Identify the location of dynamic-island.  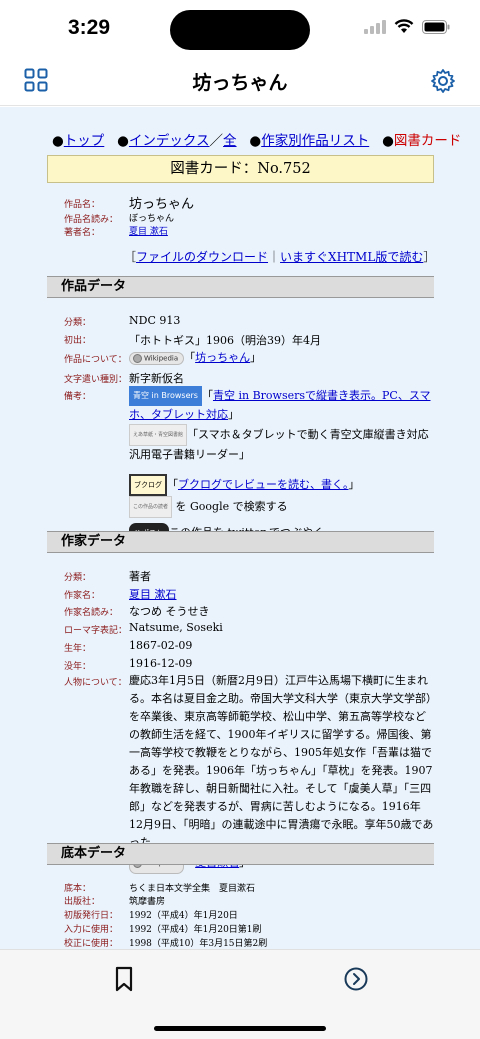
(240, 30).